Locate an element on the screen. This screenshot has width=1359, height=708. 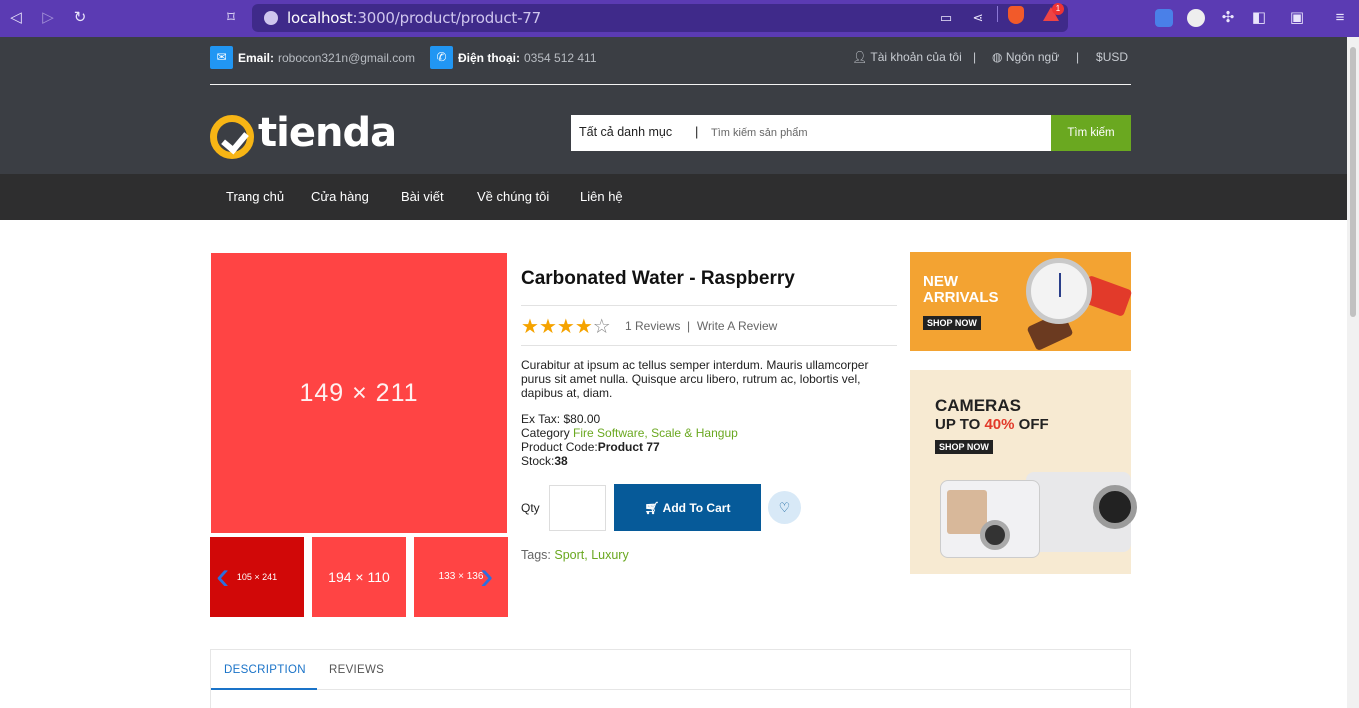
account-label: Tài khoản của tôi is located at coordinates (916, 57).